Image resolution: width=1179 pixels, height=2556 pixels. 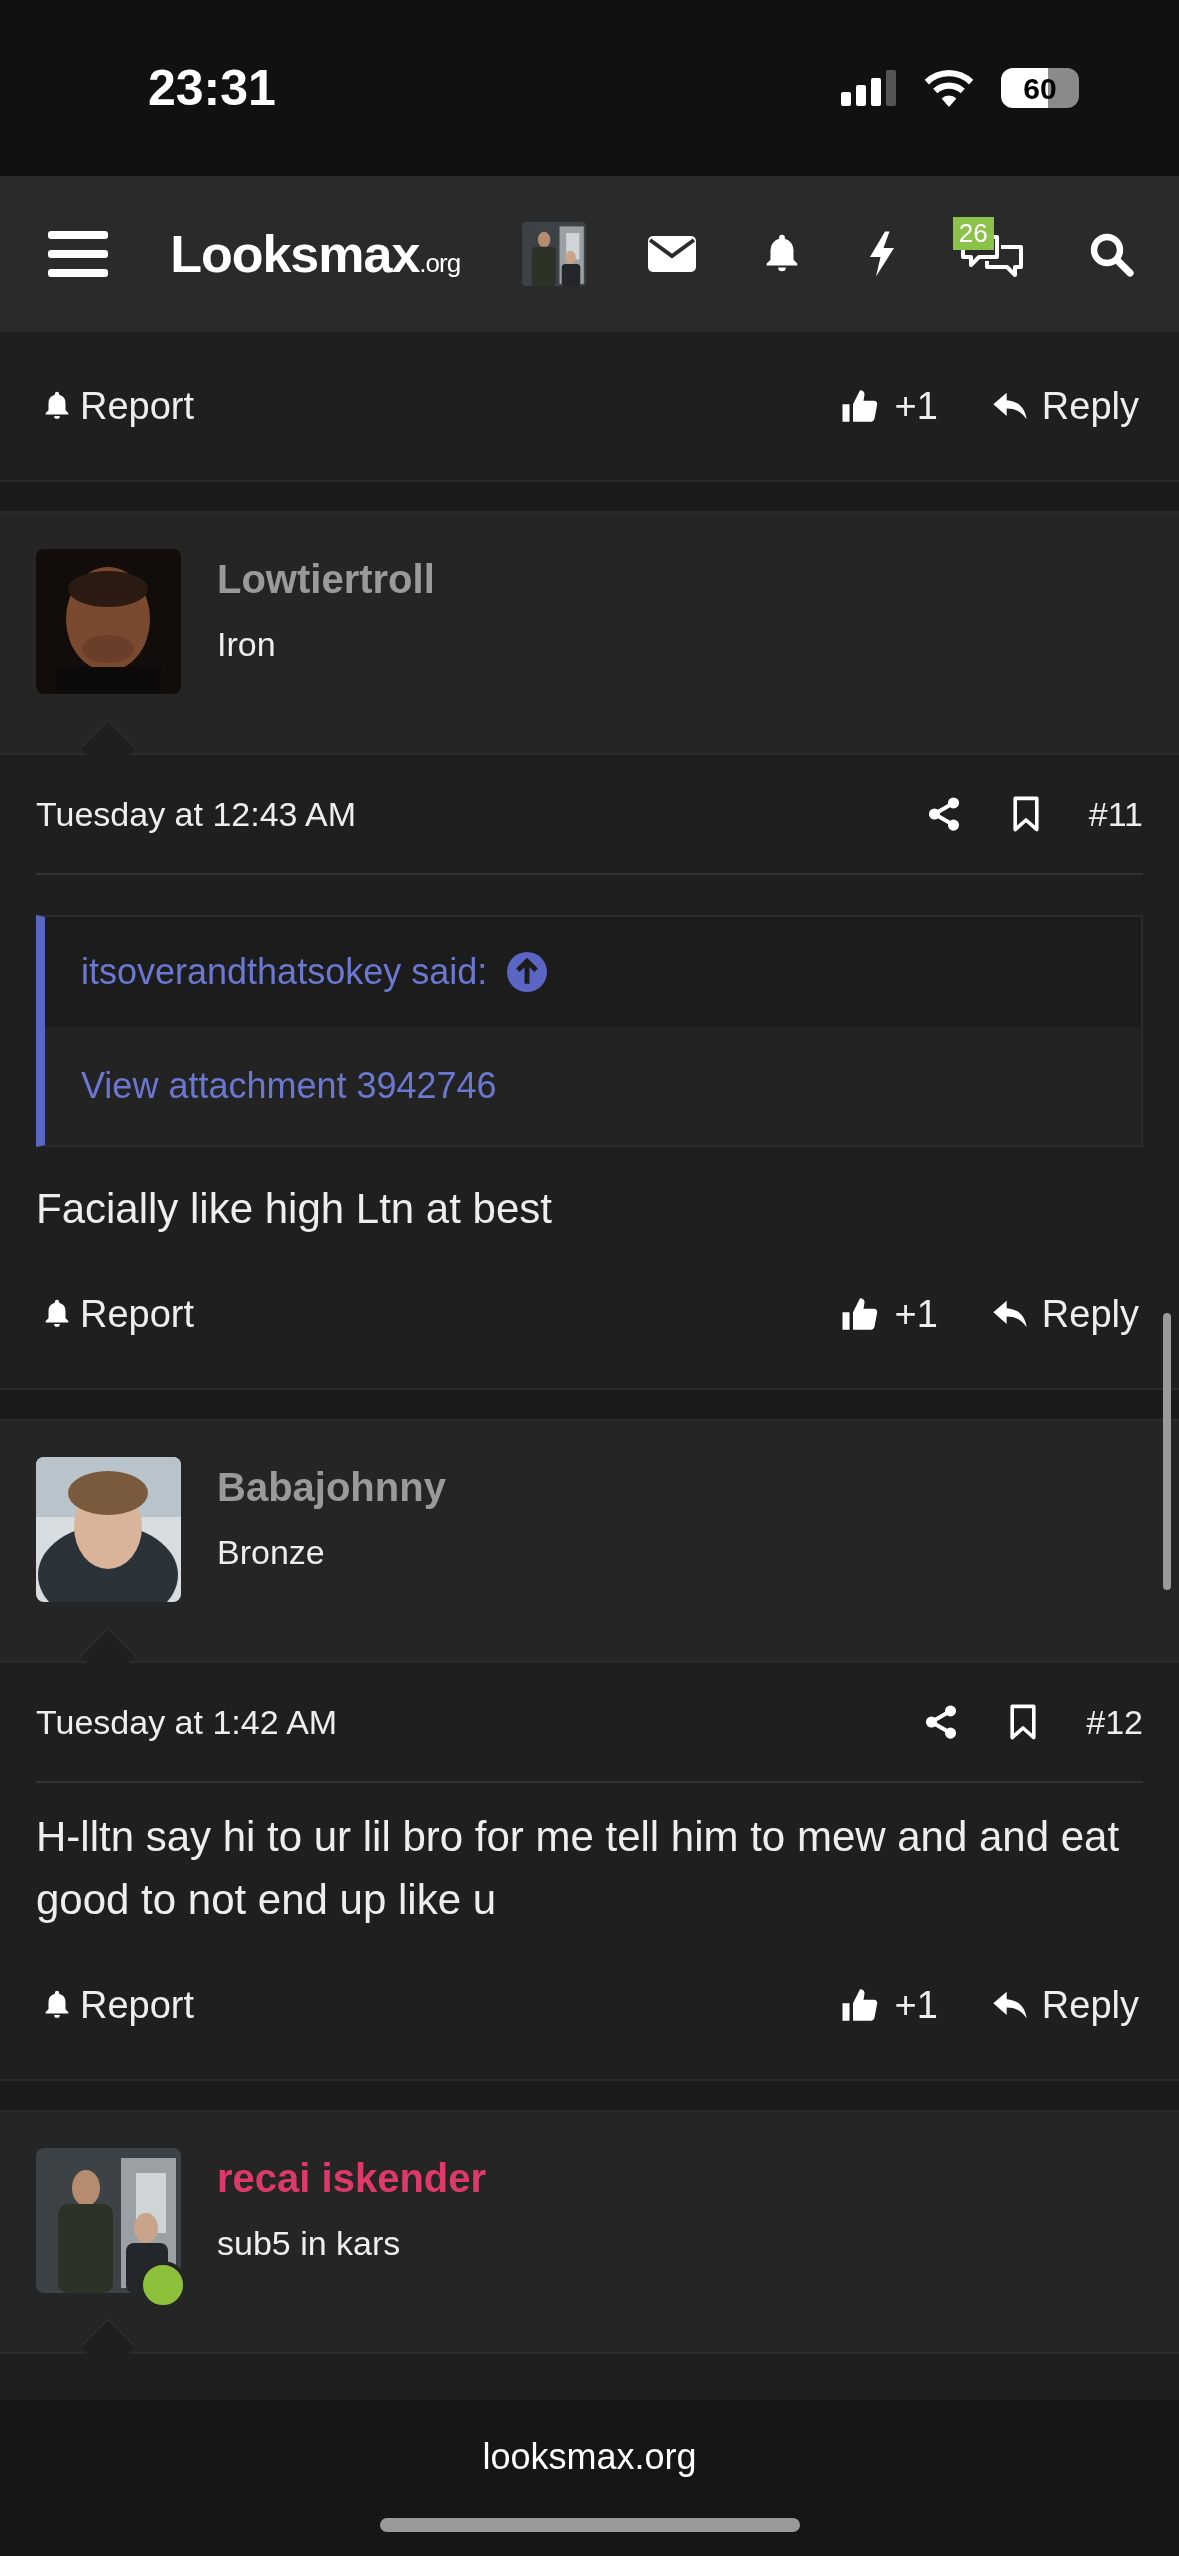 What do you see at coordinates (578, 1868) in the screenshot?
I see `post-text: H-lltn say hi to ur lil bro for me tell him to mew and and eat good to not end up like u` at bounding box center [578, 1868].